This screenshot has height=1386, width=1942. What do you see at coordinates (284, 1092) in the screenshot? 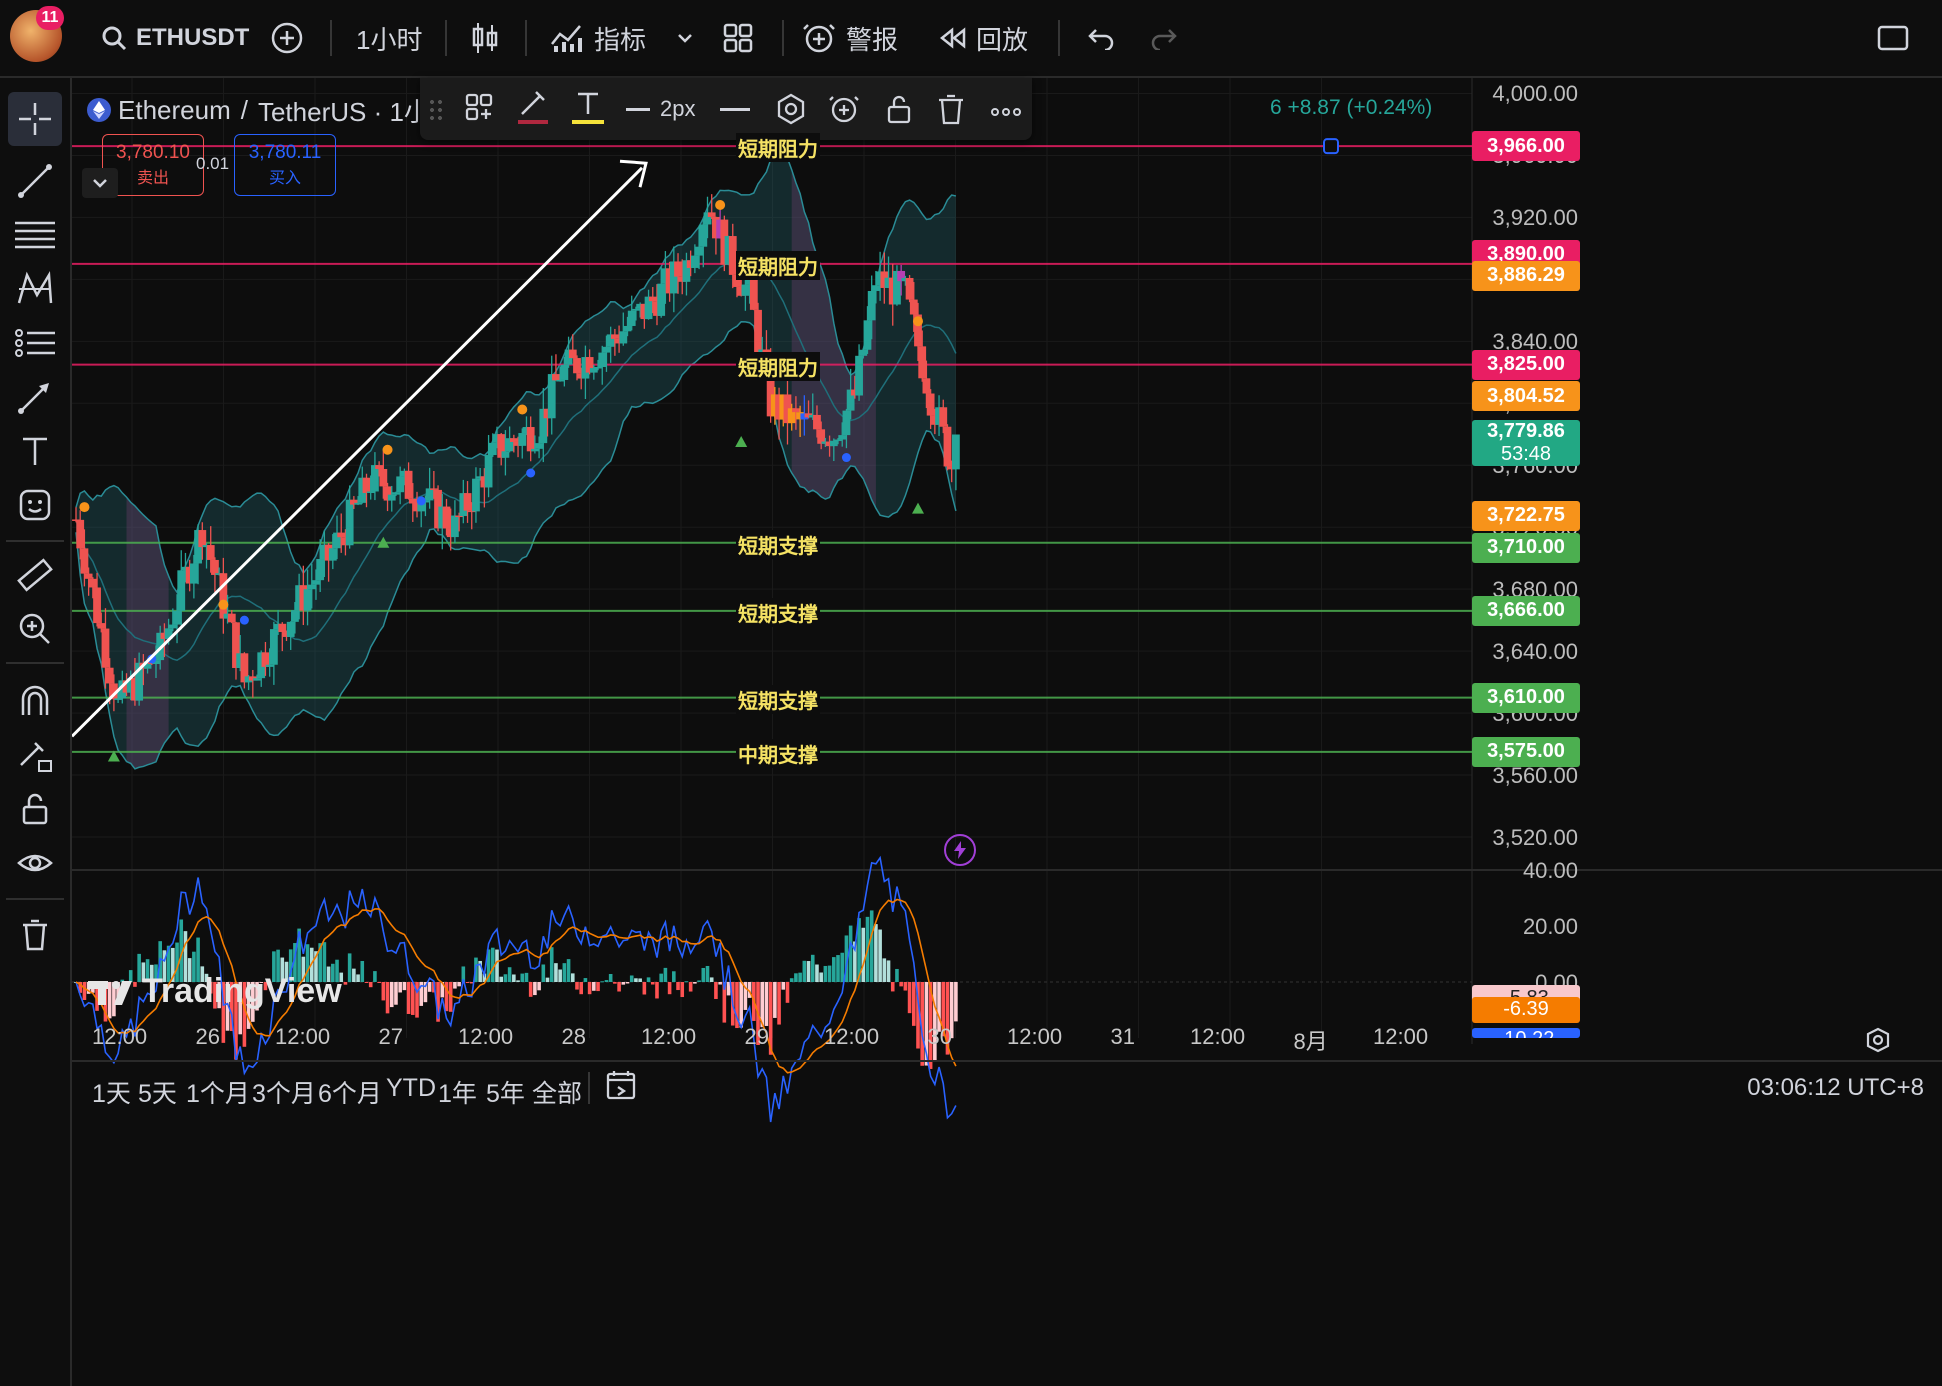
I see `range-button: 3个月` at bounding box center [284, 1092].